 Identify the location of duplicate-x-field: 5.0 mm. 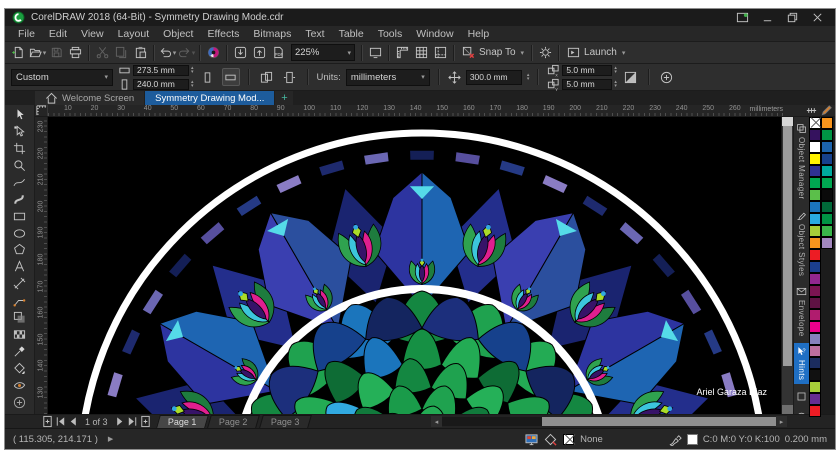
(587, 70).